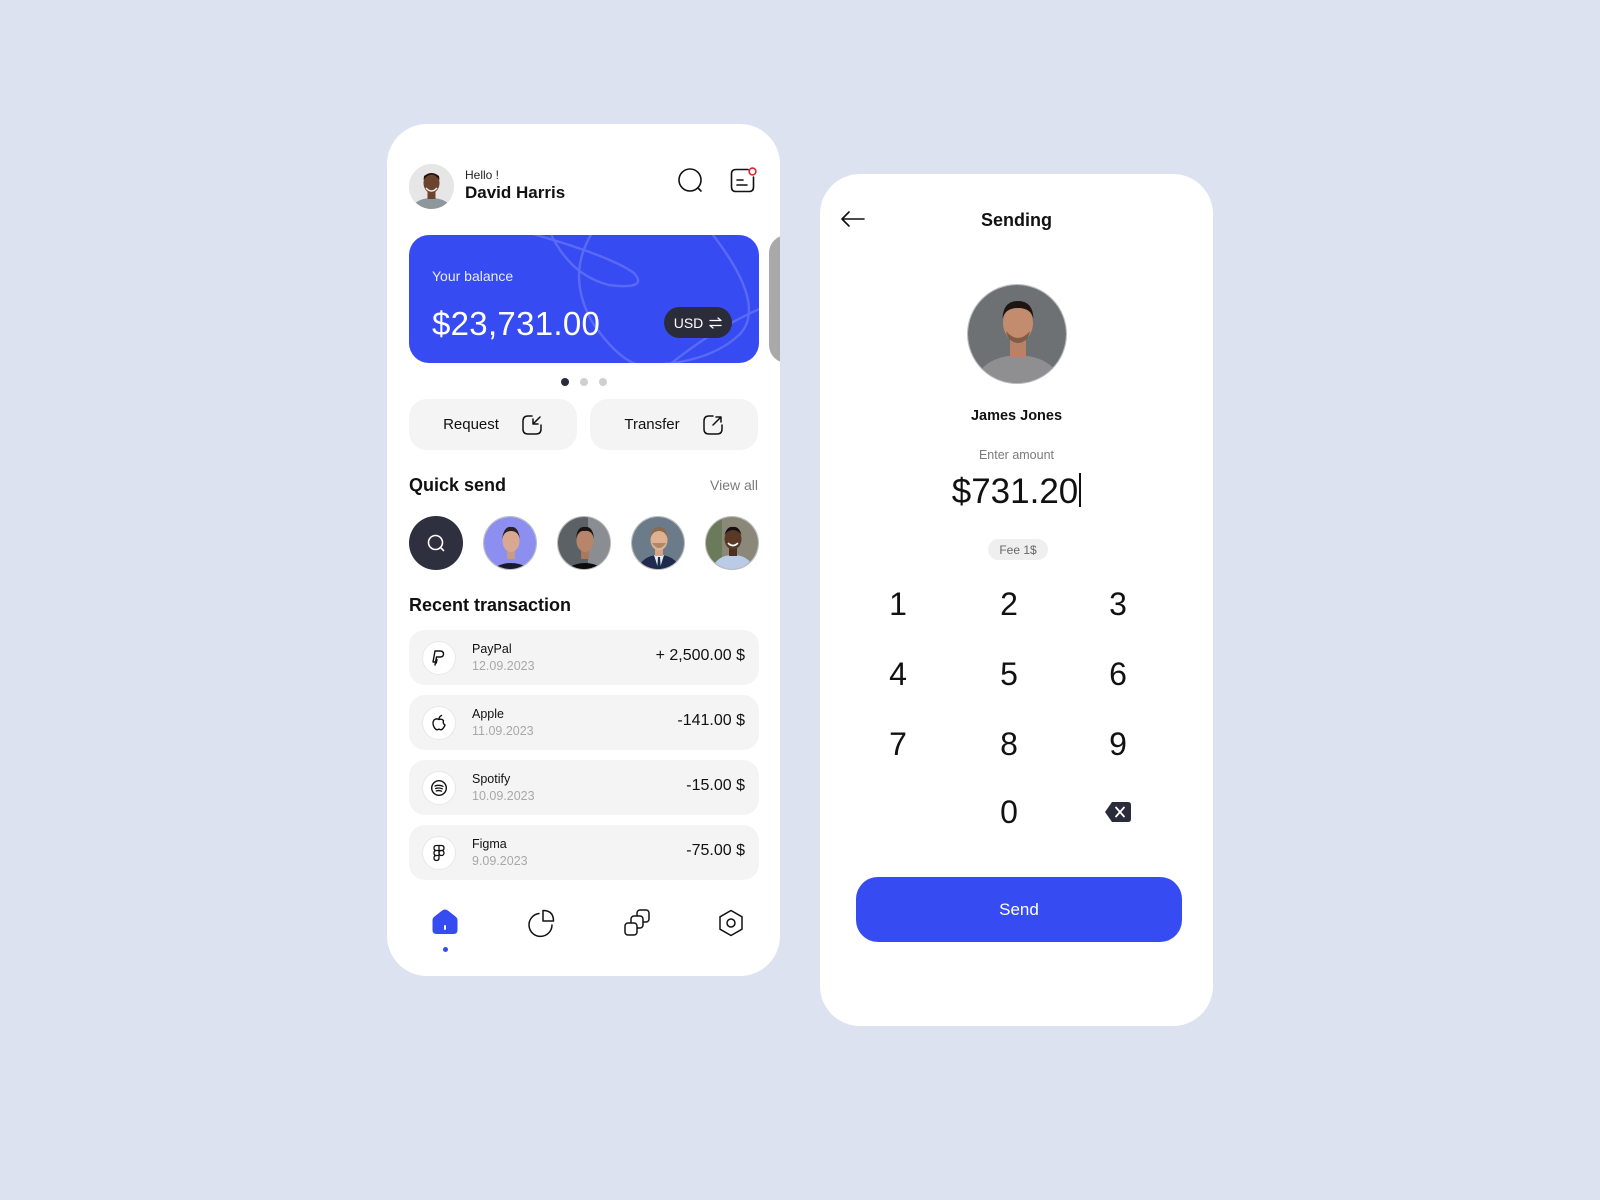 This screenshot has height=1200, width=1600. Describe the element at coordinates (715, 322) in the screenshot. I see `swap-icon` at that location.